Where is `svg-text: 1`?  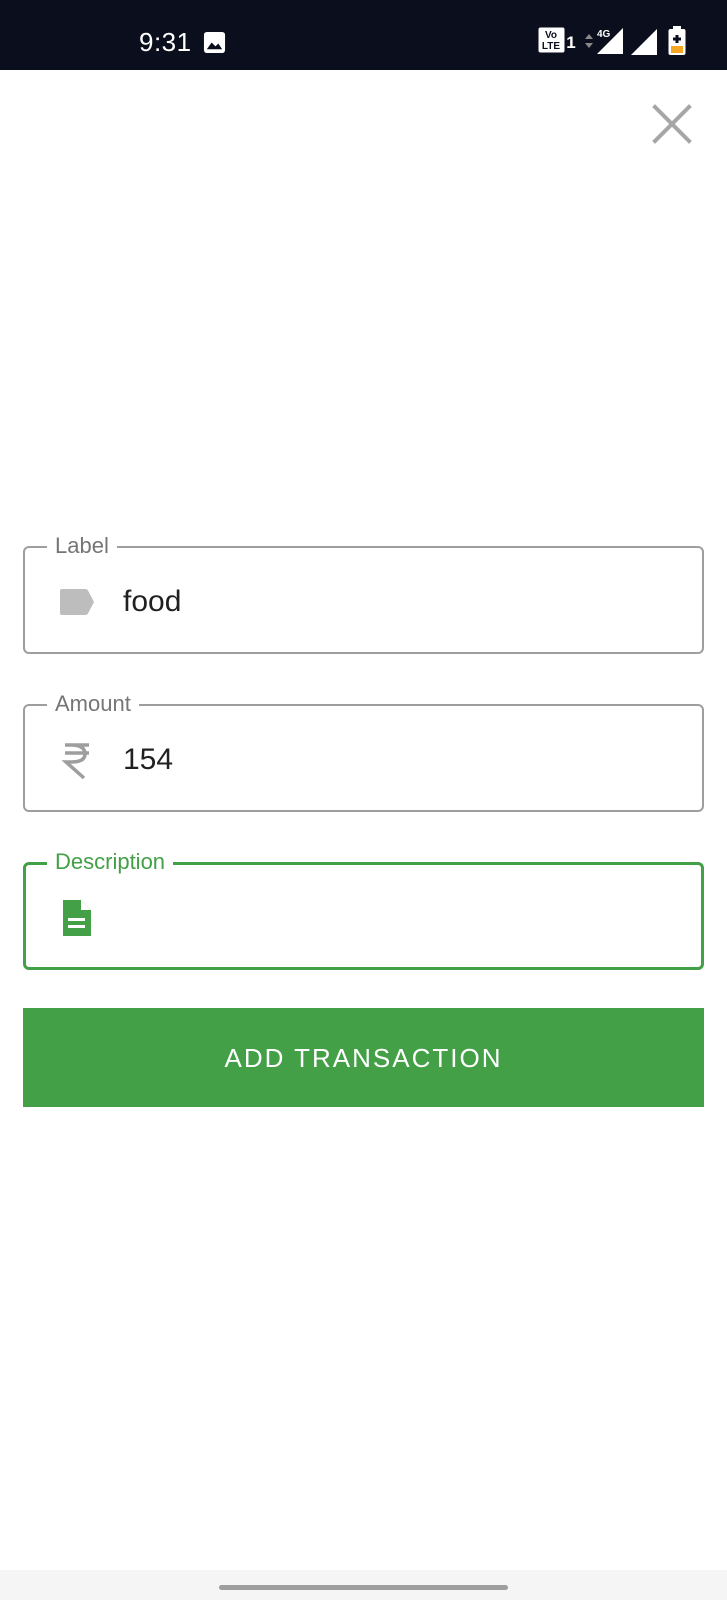 svg-text: 1 is located at coordinates (570, 42).